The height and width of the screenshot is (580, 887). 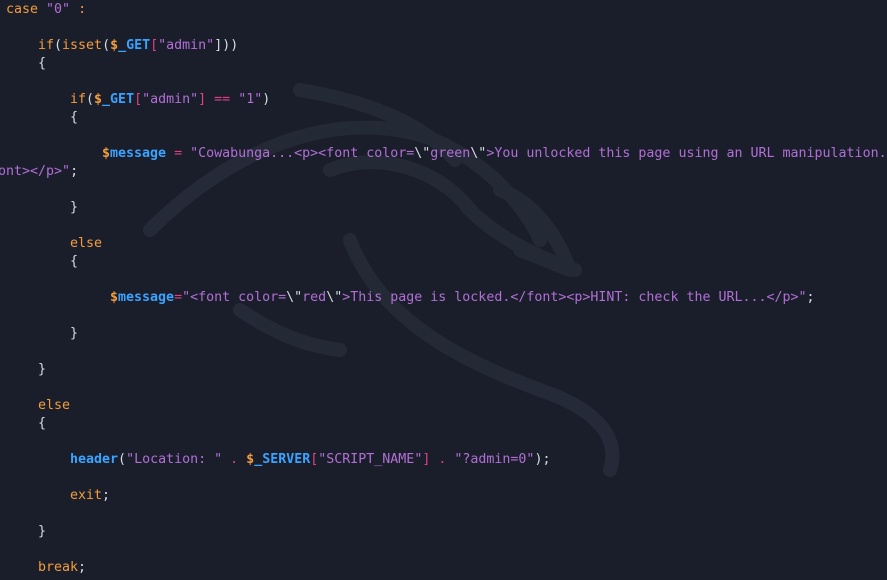 What do you see at coordinates (250, 99) in the screenshot?
I see `code-token: "1"` at bounding box center [250, 99].